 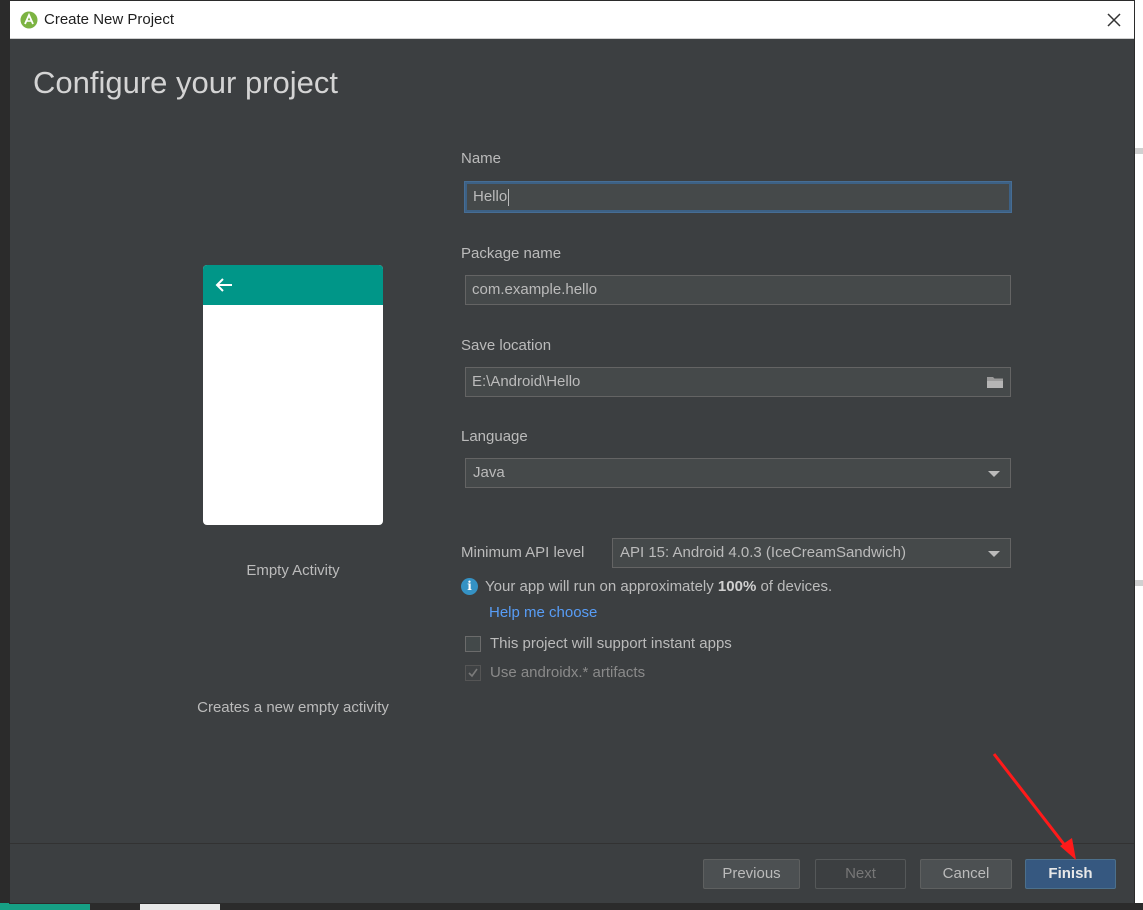 What do you see at coordinates (469, 586) in the screenshot?
I see `info-icon: i` at bounding box center [469, 586].